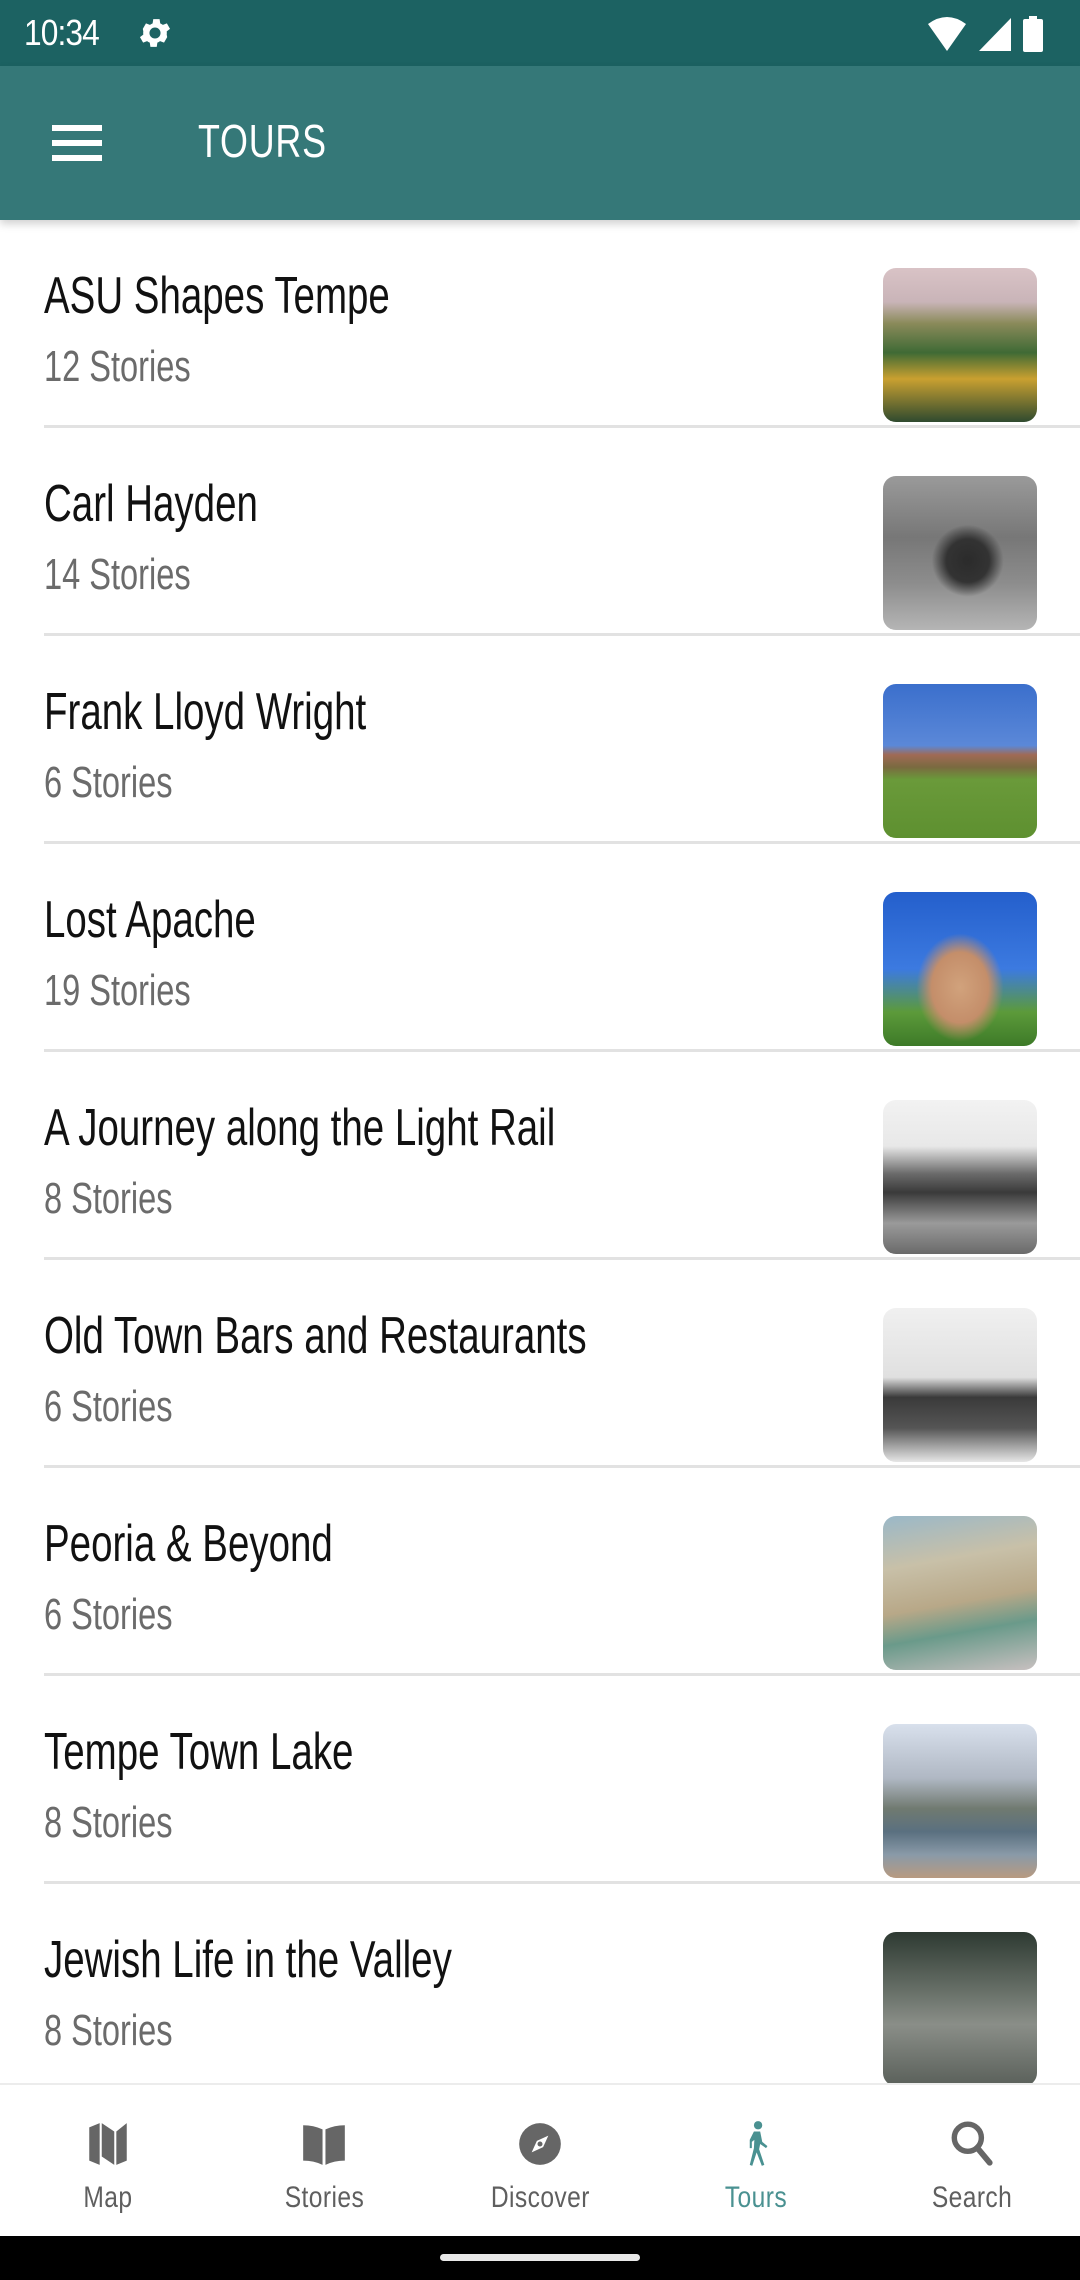 The image size is (1080, 2280). Describe the element at coordinates (324, 2145) in the screenshot. I see `book-icon` at that location.